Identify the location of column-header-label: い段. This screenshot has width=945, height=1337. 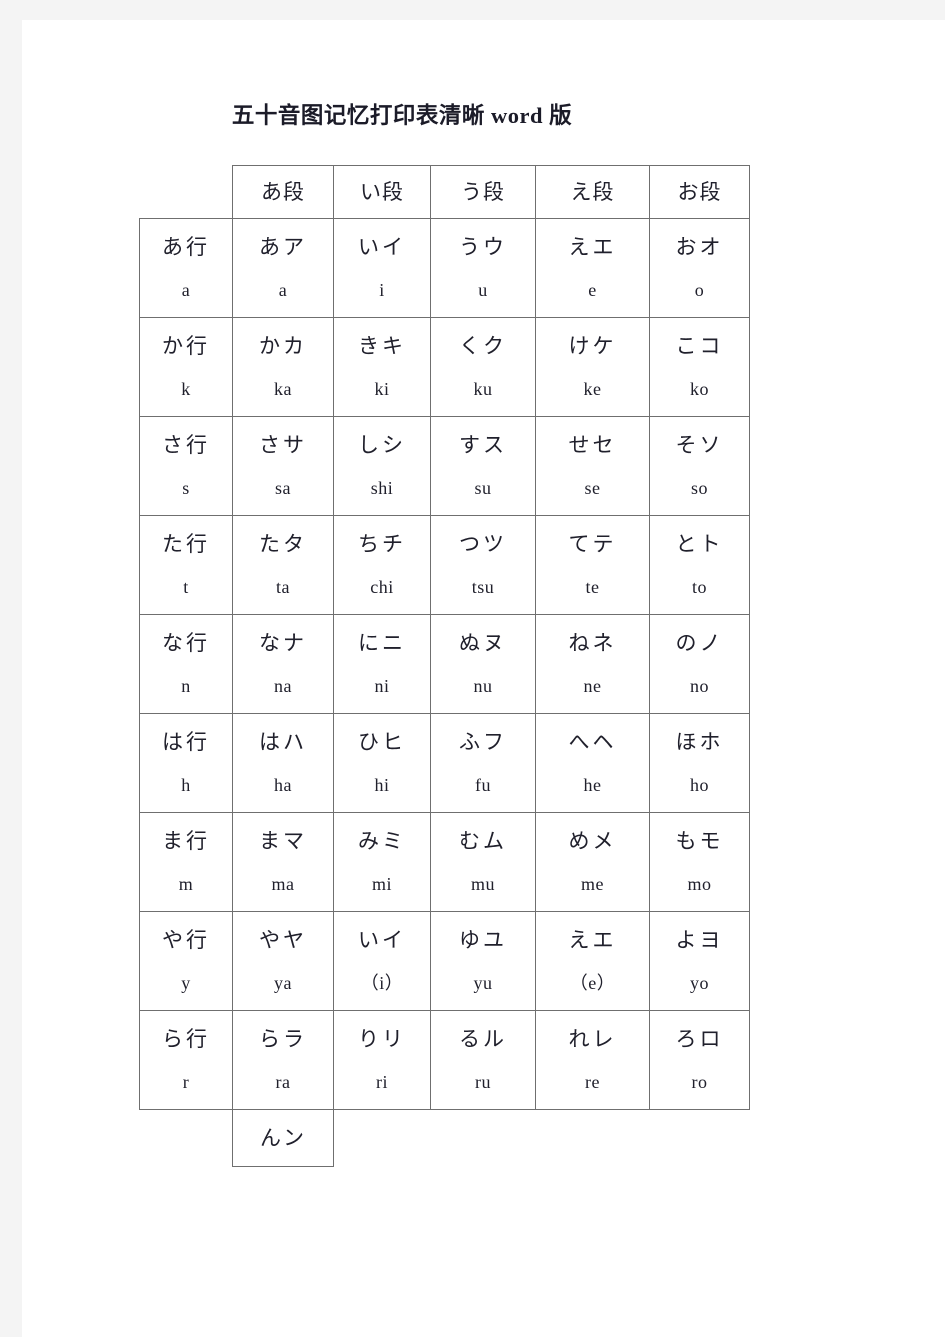
(382, 191).